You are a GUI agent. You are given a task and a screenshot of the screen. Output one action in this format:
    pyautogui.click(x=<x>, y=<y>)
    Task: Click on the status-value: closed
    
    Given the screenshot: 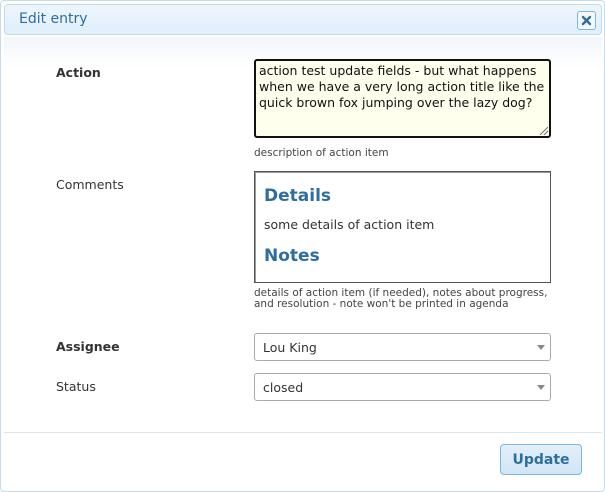 What is the action you would take?
    pyautogui.click(x=283, y=387)
    